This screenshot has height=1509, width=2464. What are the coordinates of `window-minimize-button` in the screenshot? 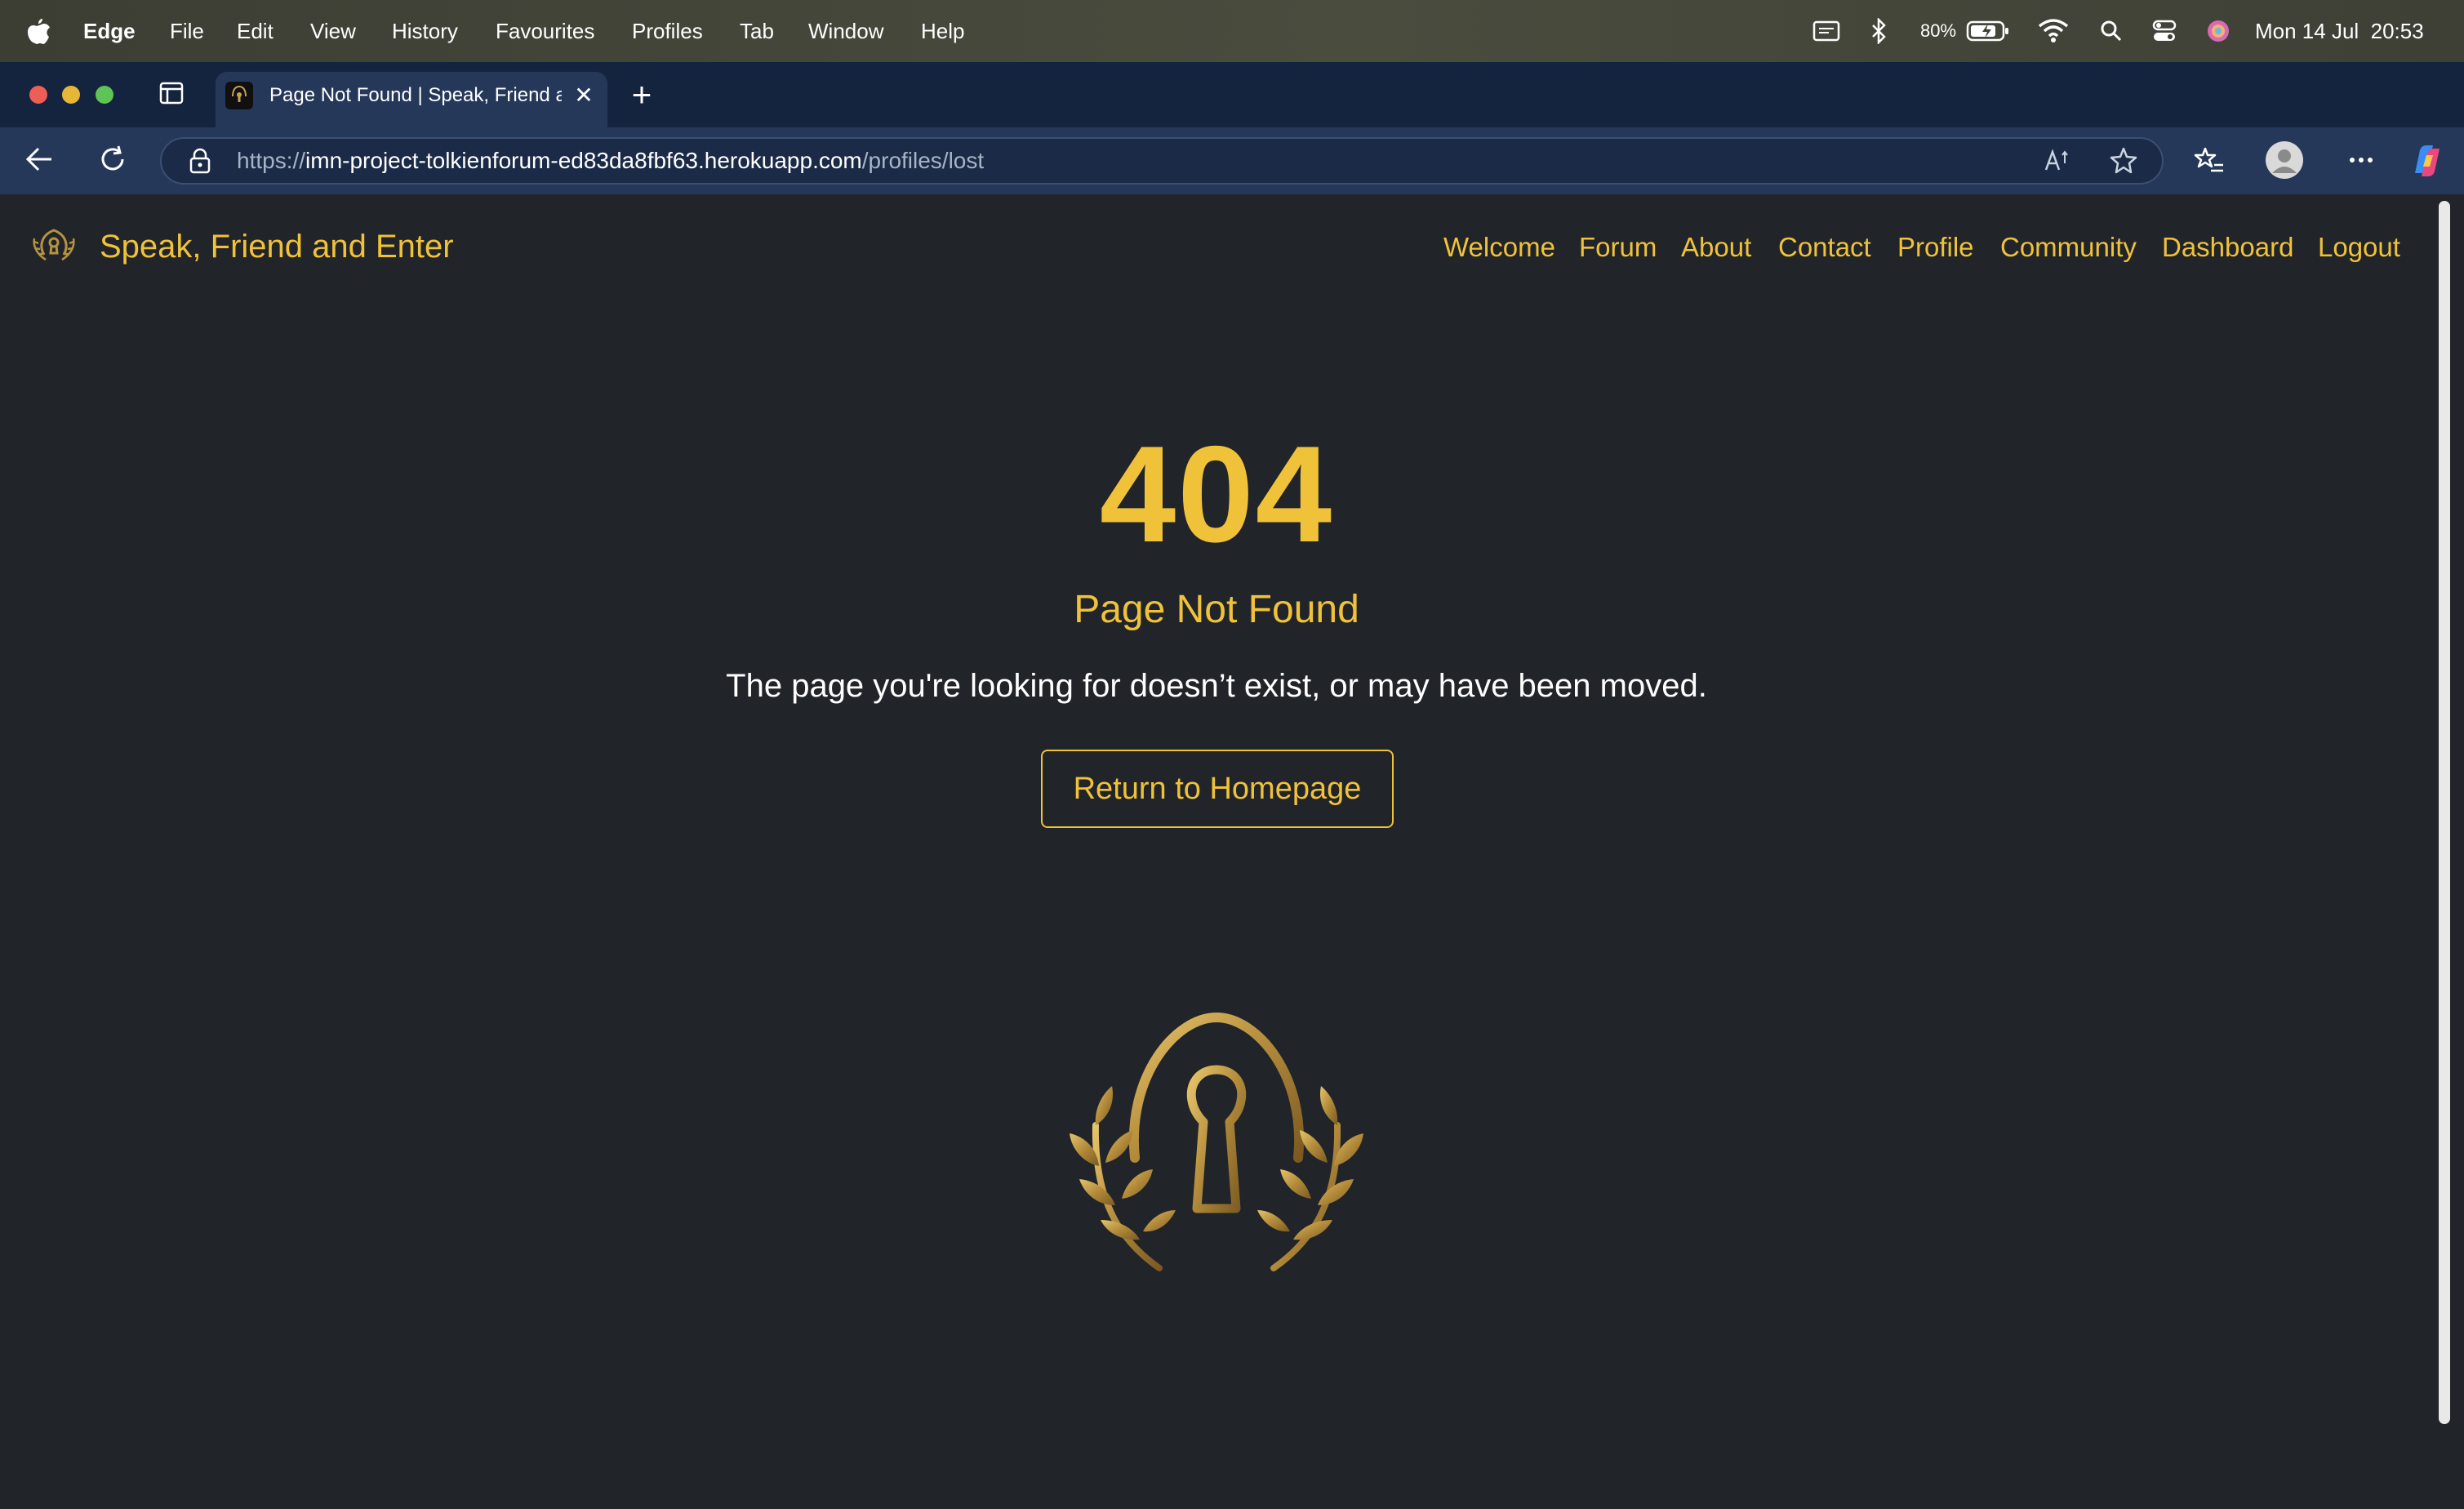 It's located at (71, 95).